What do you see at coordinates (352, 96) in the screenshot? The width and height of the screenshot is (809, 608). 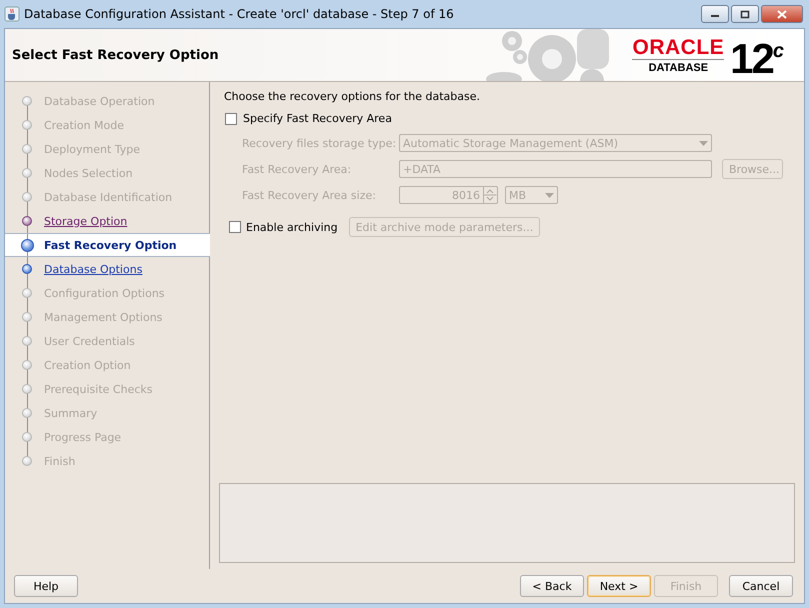 I see `instruction-text: Choose the recovery options for the database.` at bounding box center [352, 96].